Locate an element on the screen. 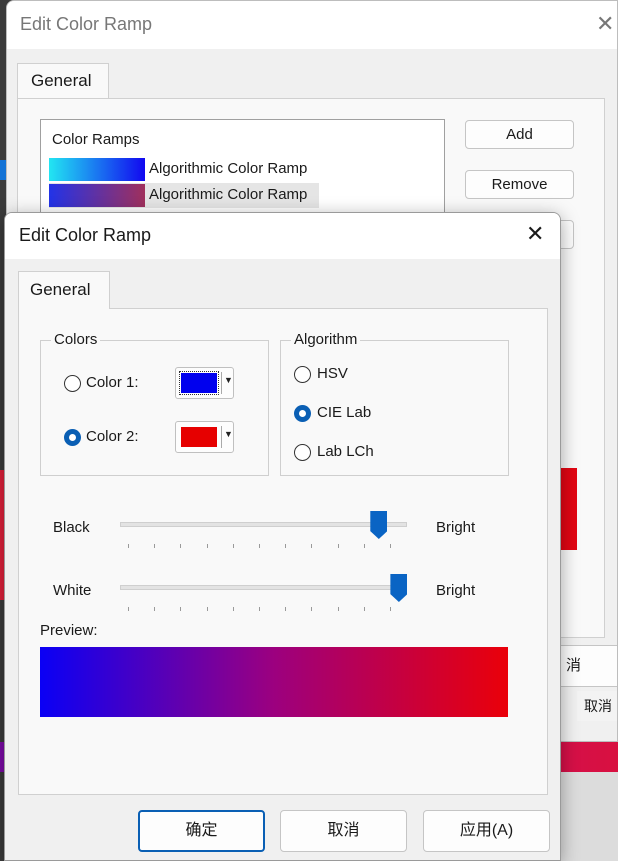 The width and height of the screenshot is (618, 861). background-dialog-title: Edit Color Ramp is located at coordinates (86, 24).